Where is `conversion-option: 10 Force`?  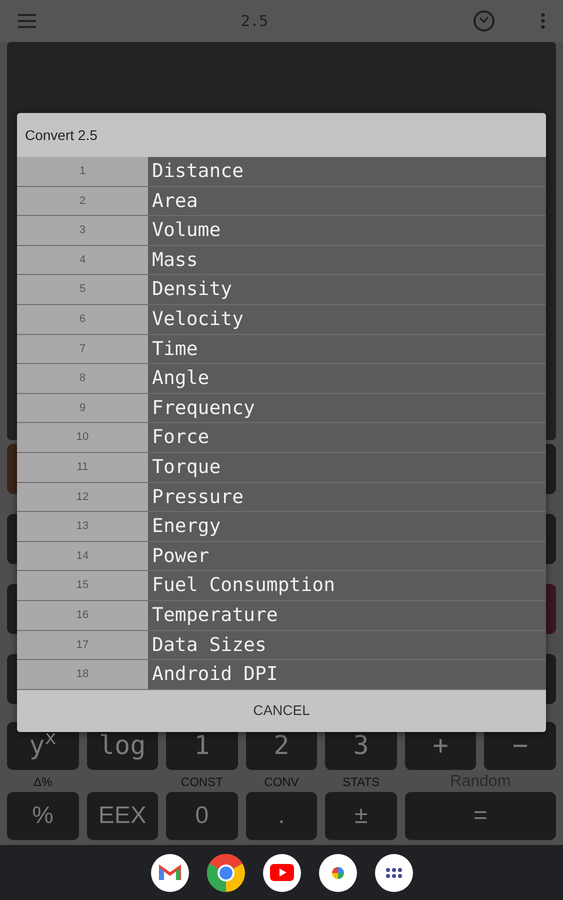 conversion-option: 10 Force is located at coordinates (281, 438).